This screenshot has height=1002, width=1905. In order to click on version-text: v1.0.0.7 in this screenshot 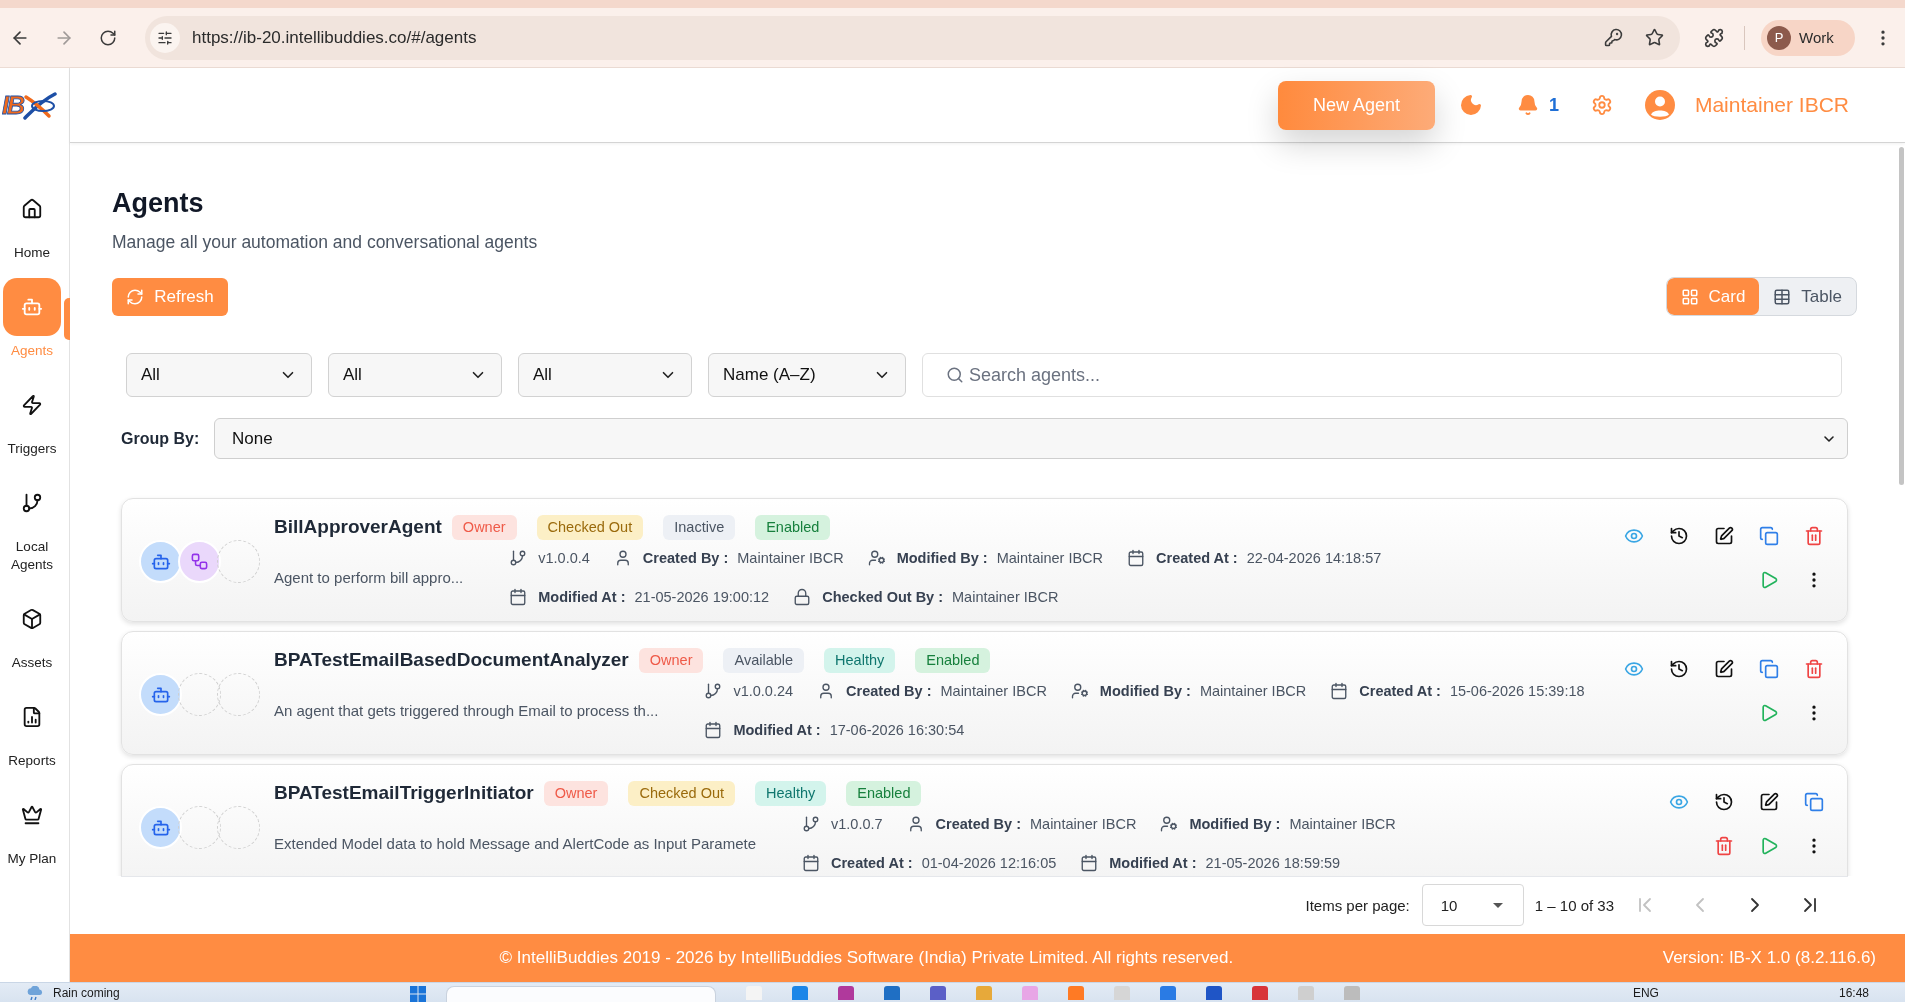, I will do `click(857, 824)`.